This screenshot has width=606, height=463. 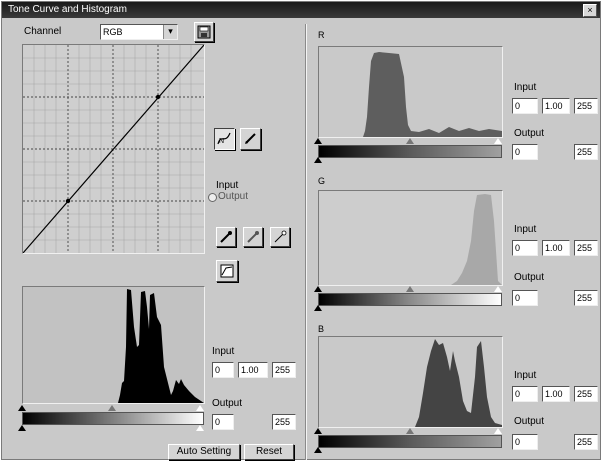 I want to click on channel-g-input-black: 0, so click(x=525, y=248).